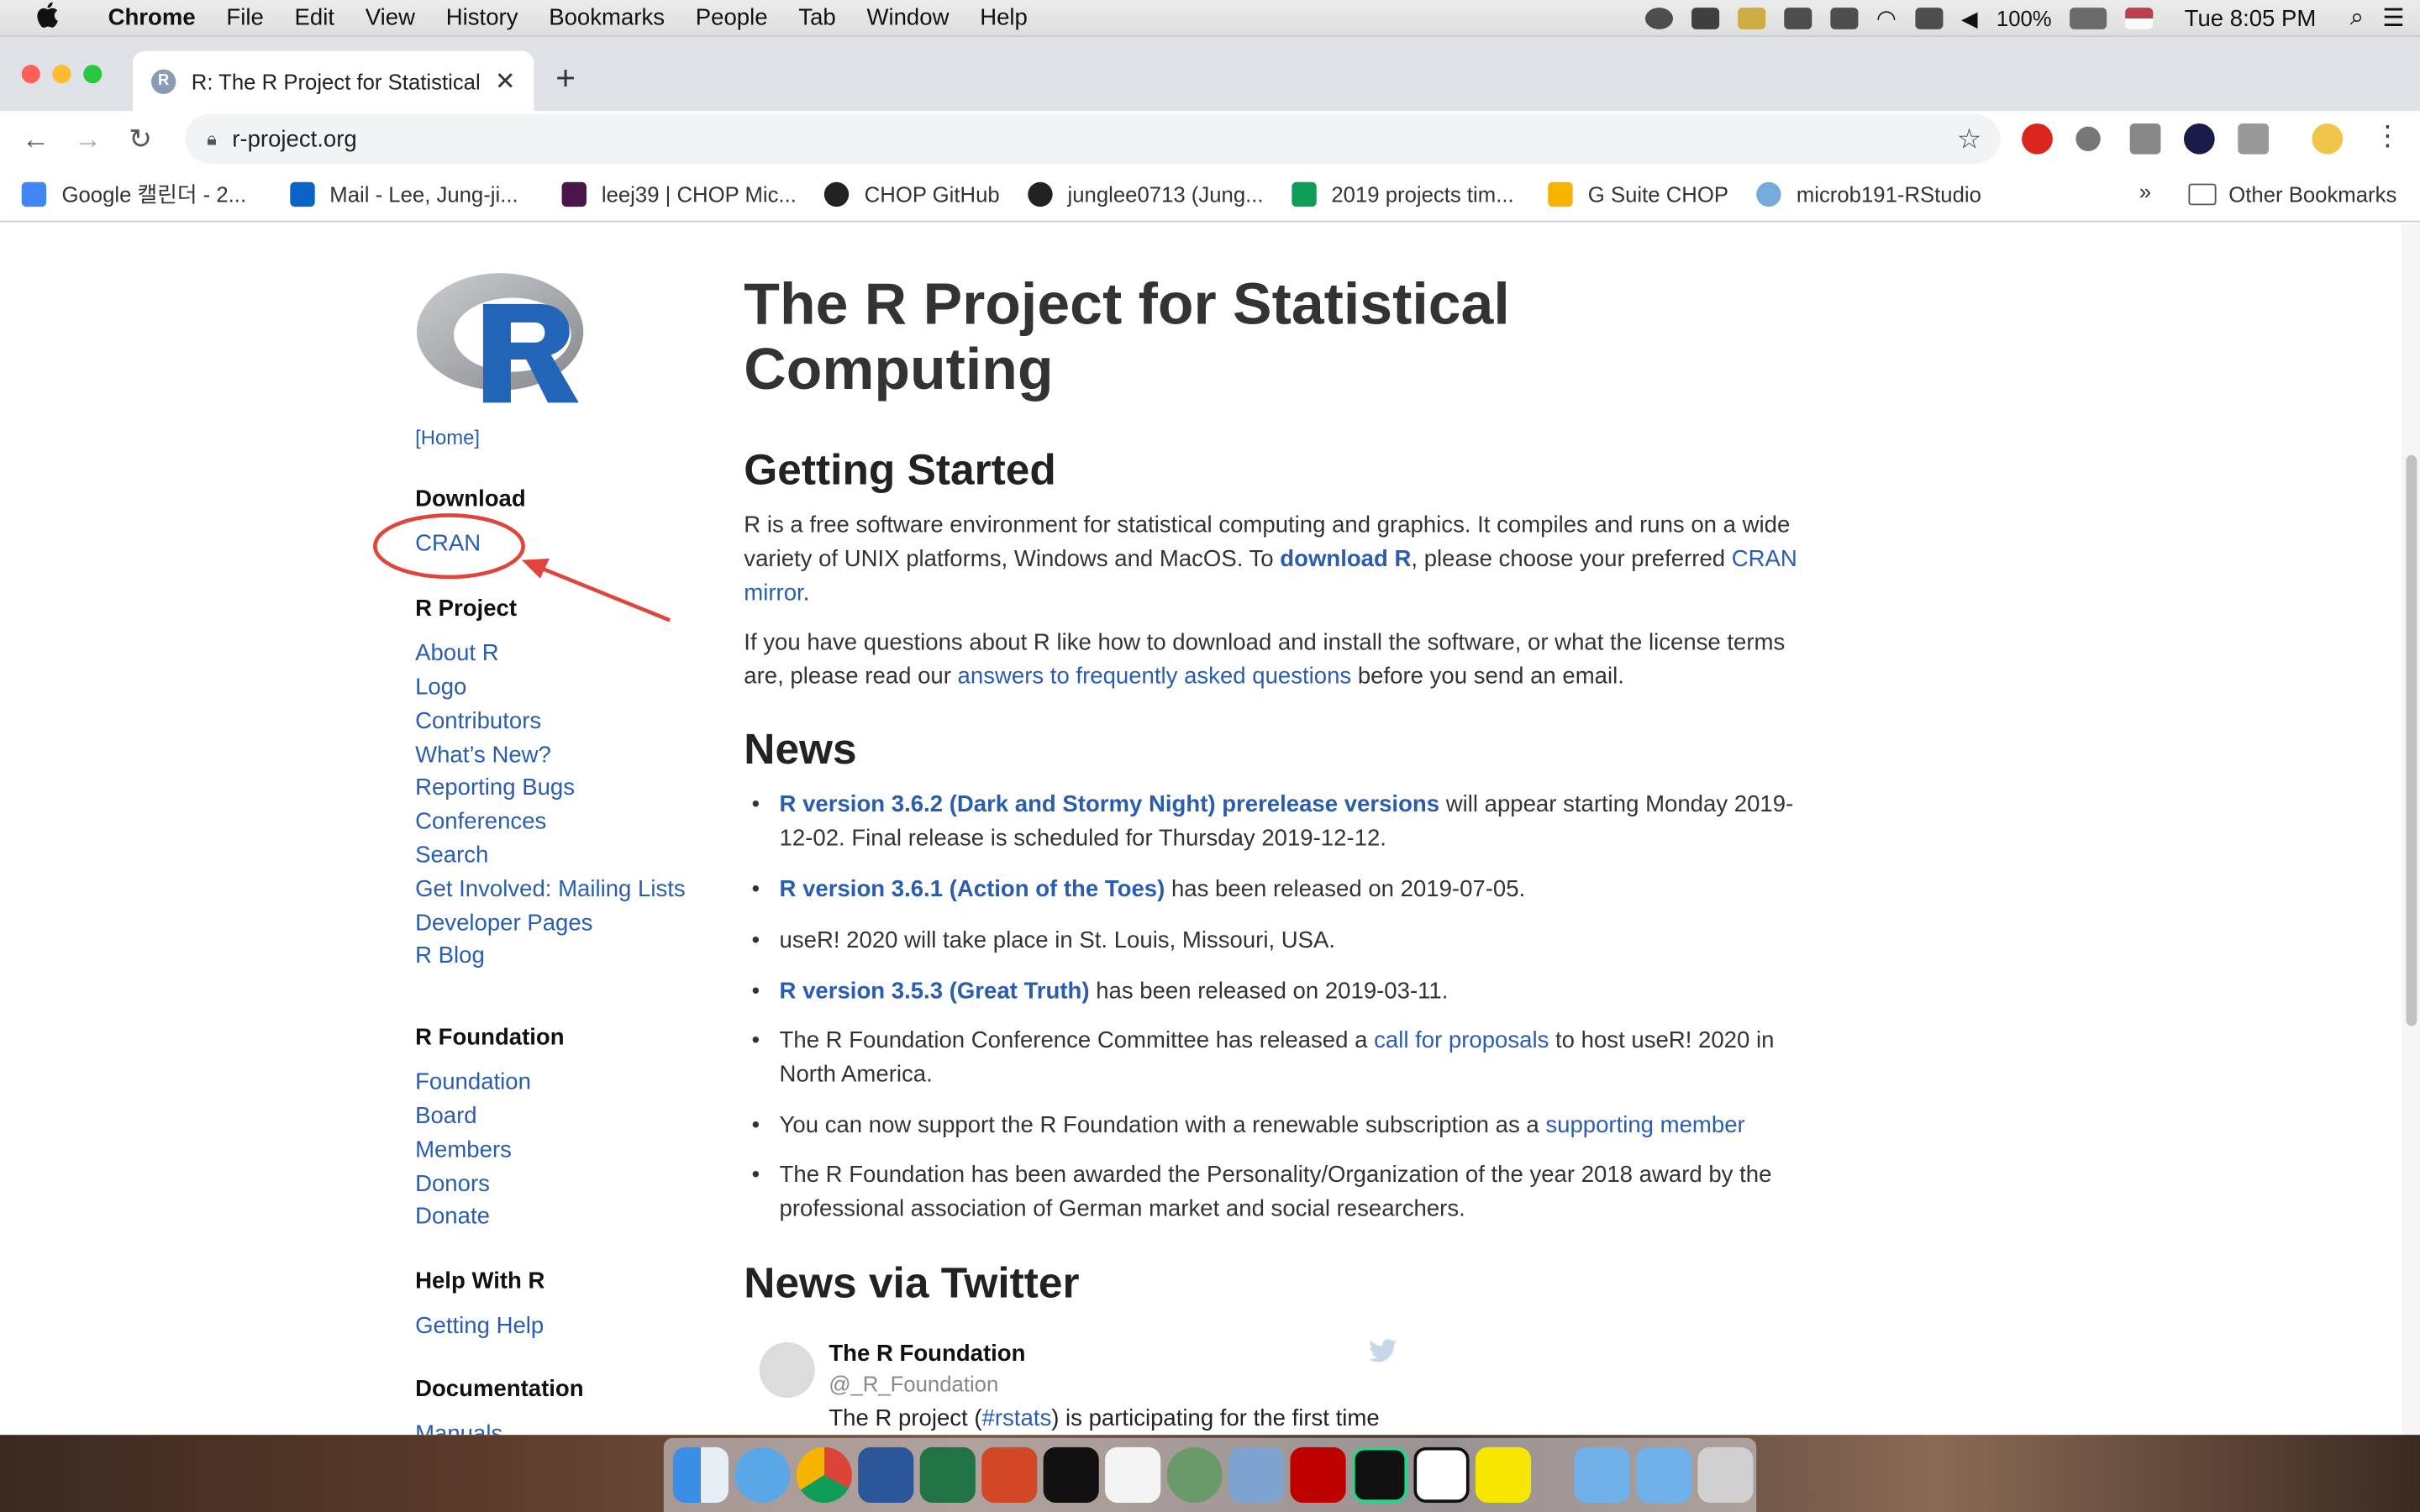 This screenshot has width=2420, height=1512. I want to click on kakaotalk-icon, so click(1503, 1474).